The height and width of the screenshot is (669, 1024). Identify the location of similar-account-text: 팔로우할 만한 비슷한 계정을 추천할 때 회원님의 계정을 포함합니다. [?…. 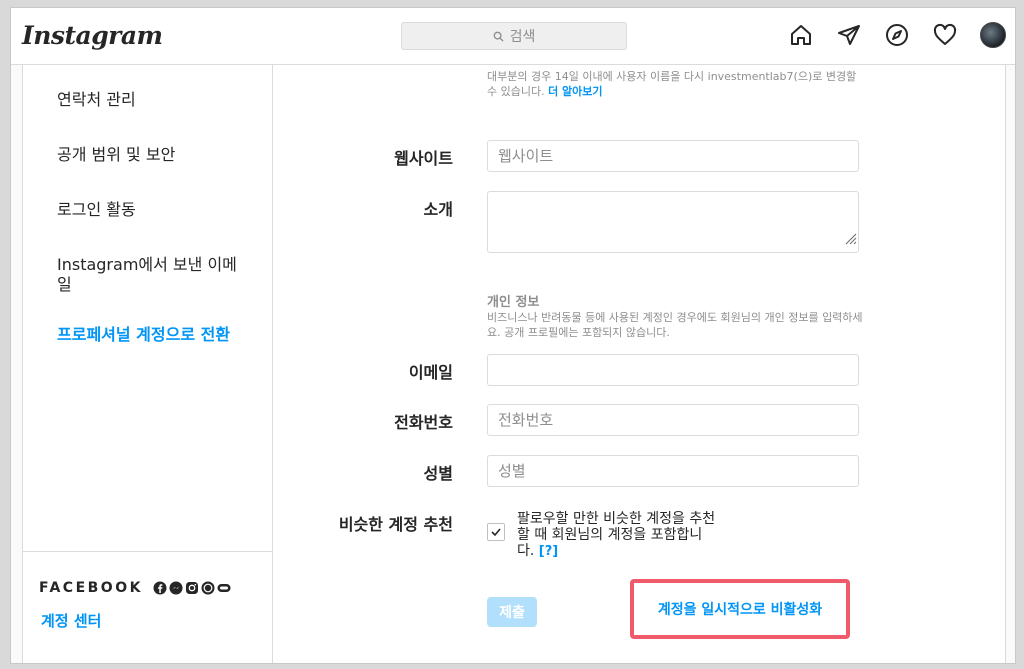
(617, 535).